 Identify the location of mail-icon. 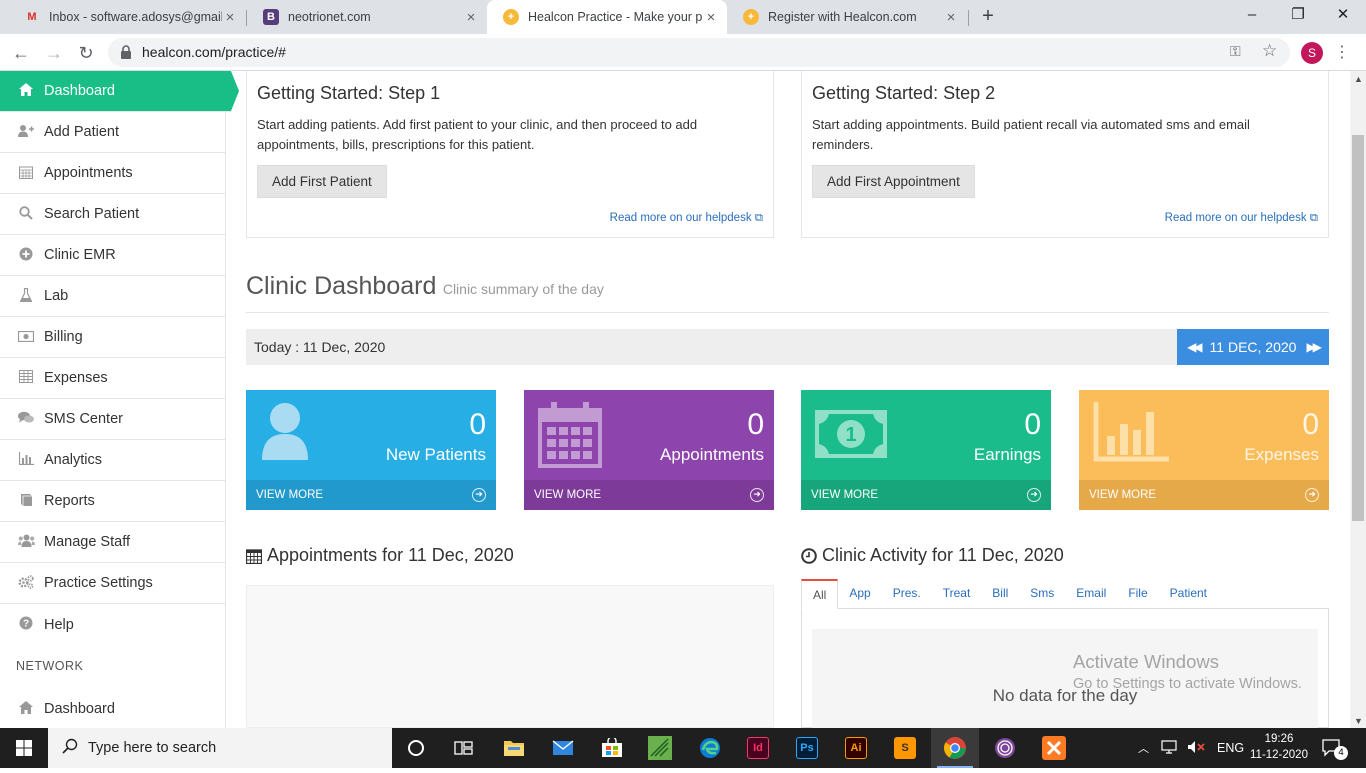
(563, 748).